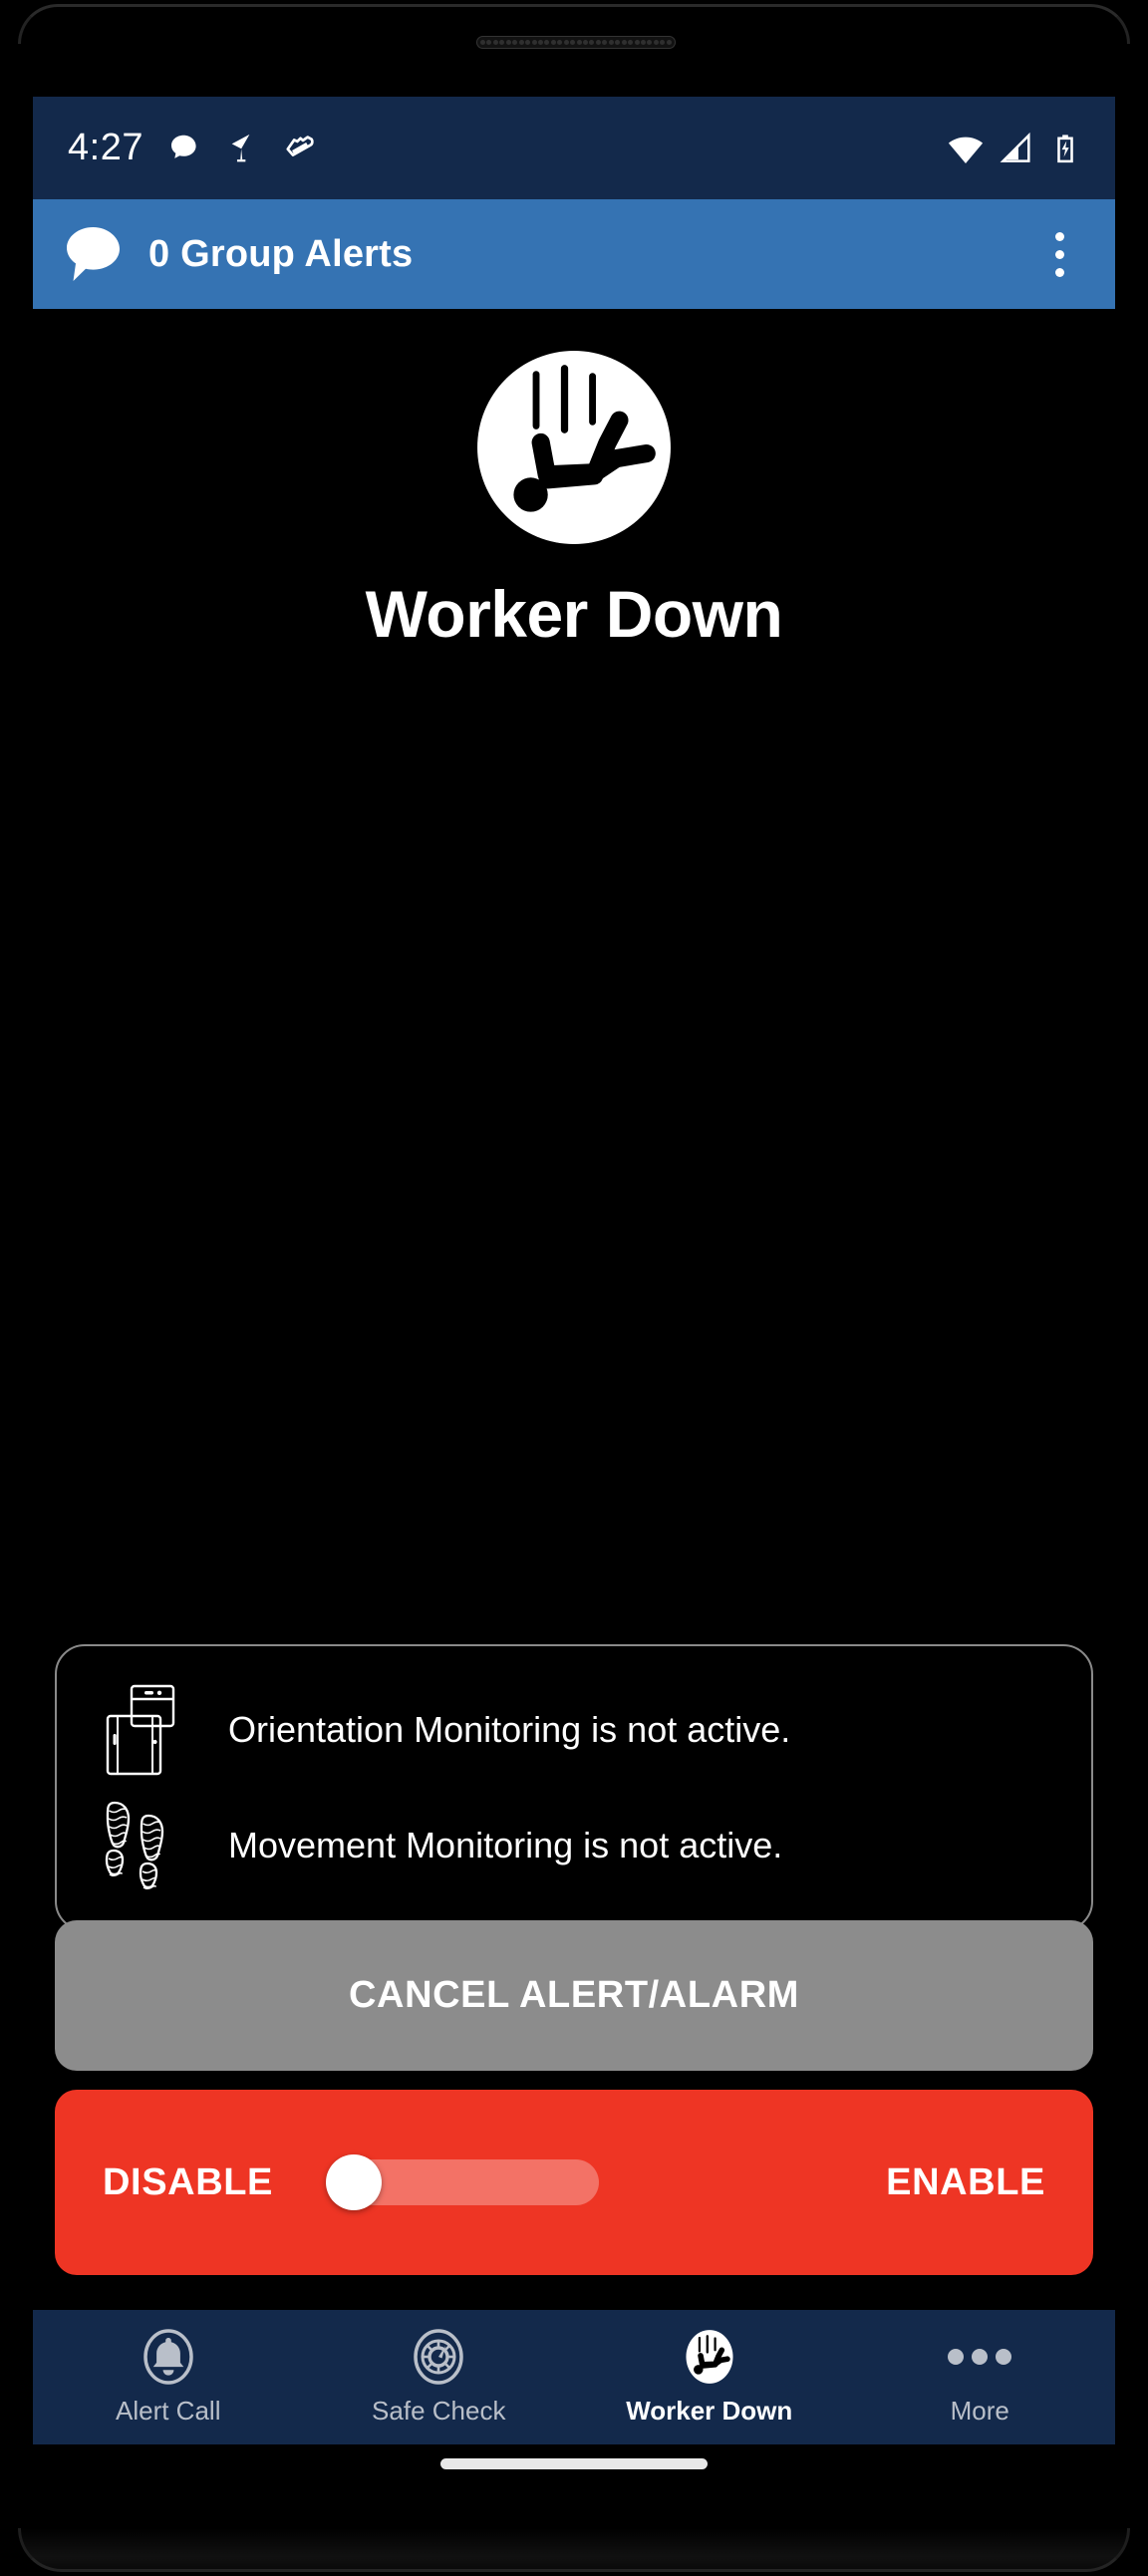  Describe the element at coordinates (438, 2357) in the screenshot. I see `gauge-icon` at that location.